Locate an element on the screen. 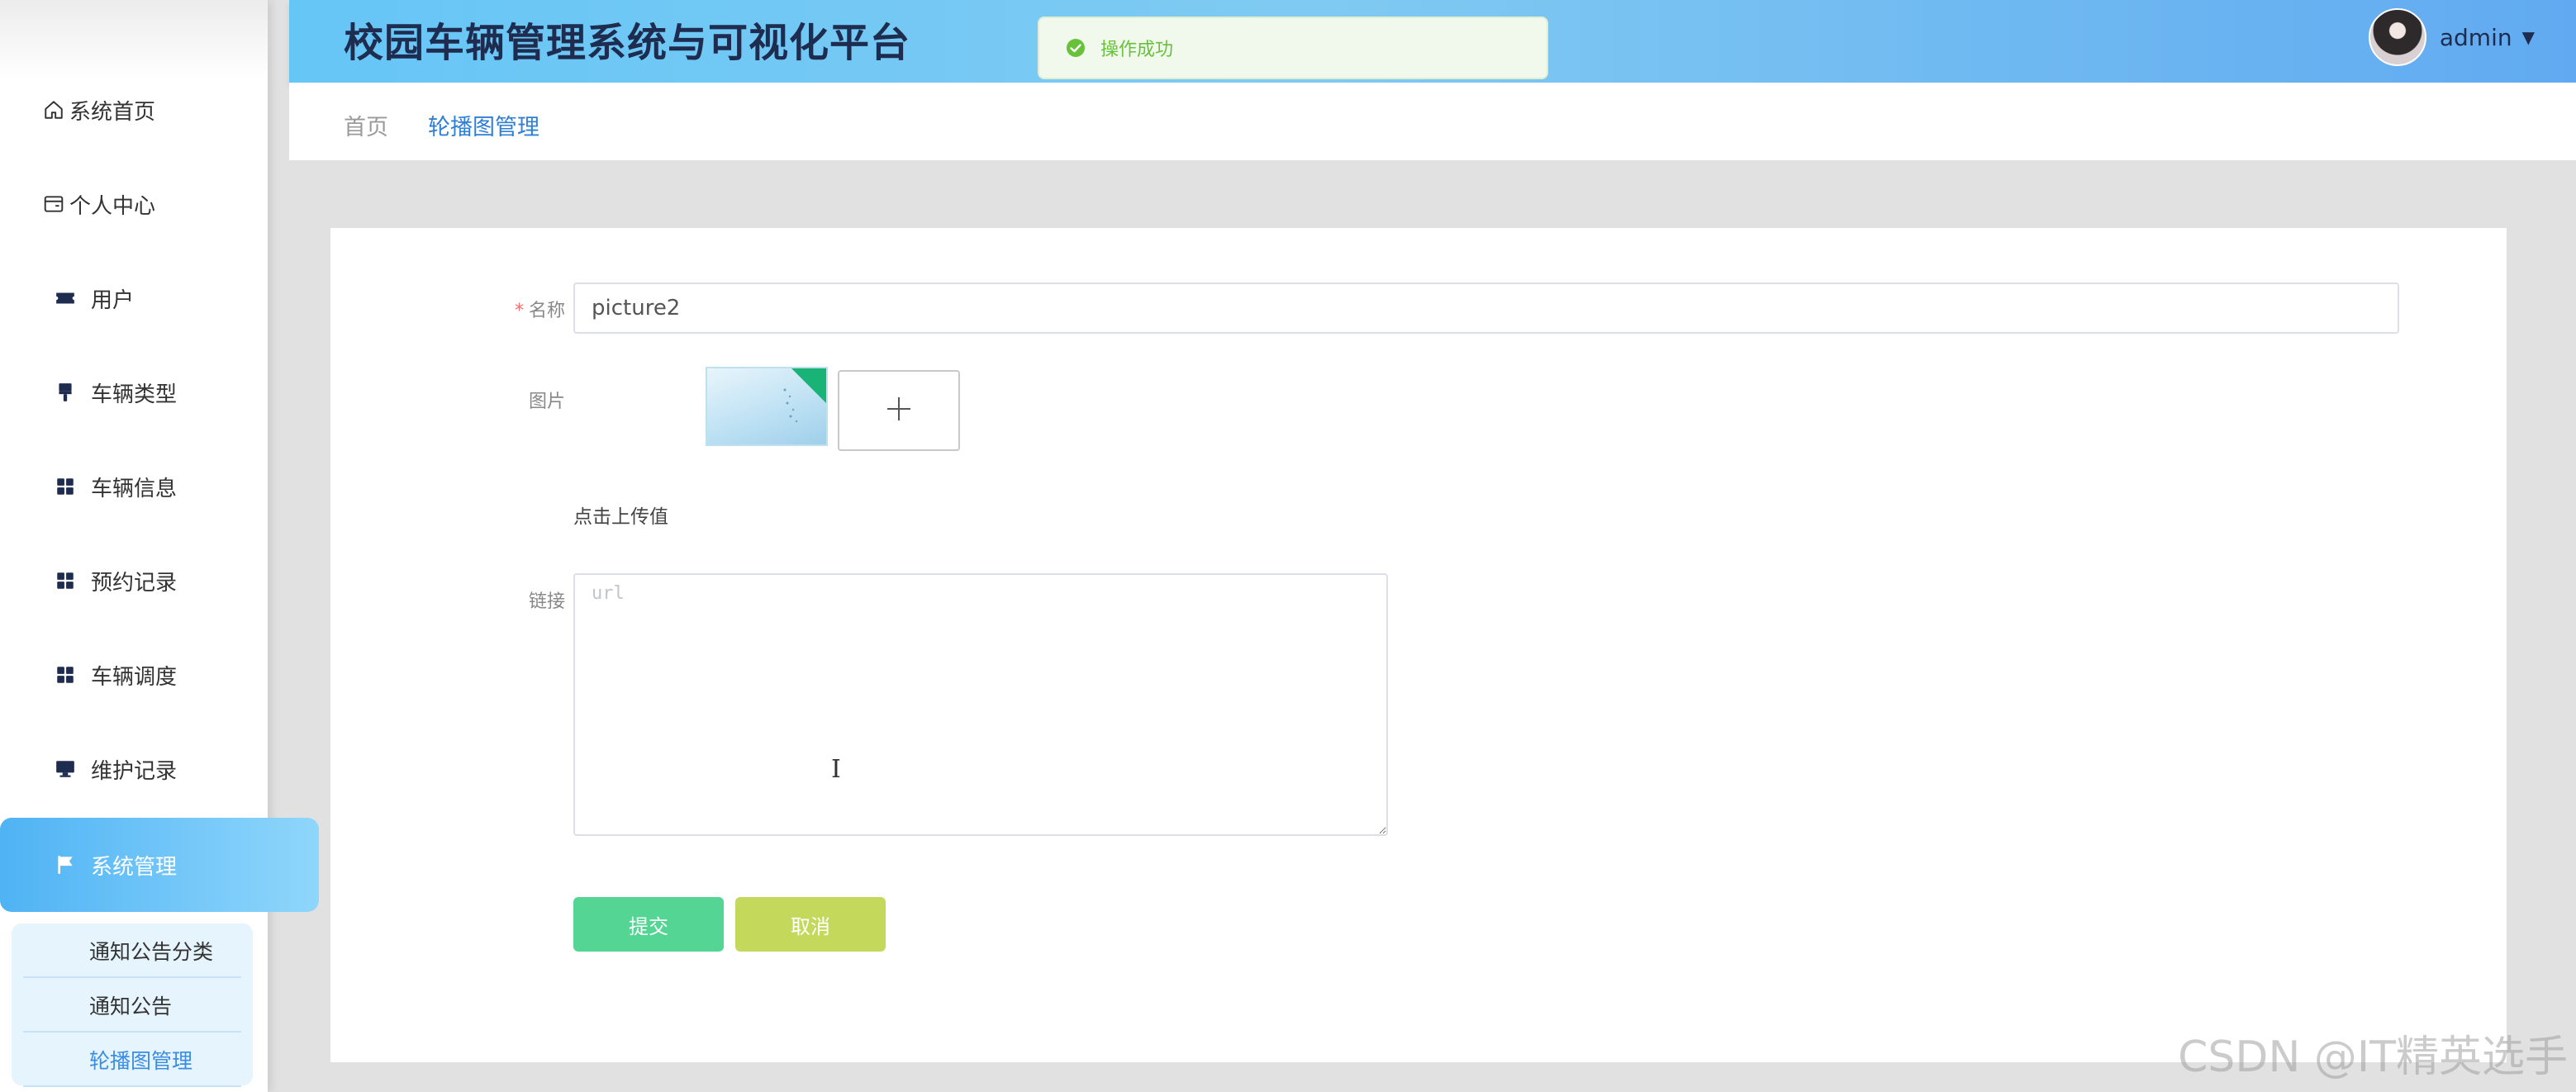 The width and height of the screenshot is (2576, 1092). sidebar-item-label: 维护记录 is located at coordinates (134, 771).